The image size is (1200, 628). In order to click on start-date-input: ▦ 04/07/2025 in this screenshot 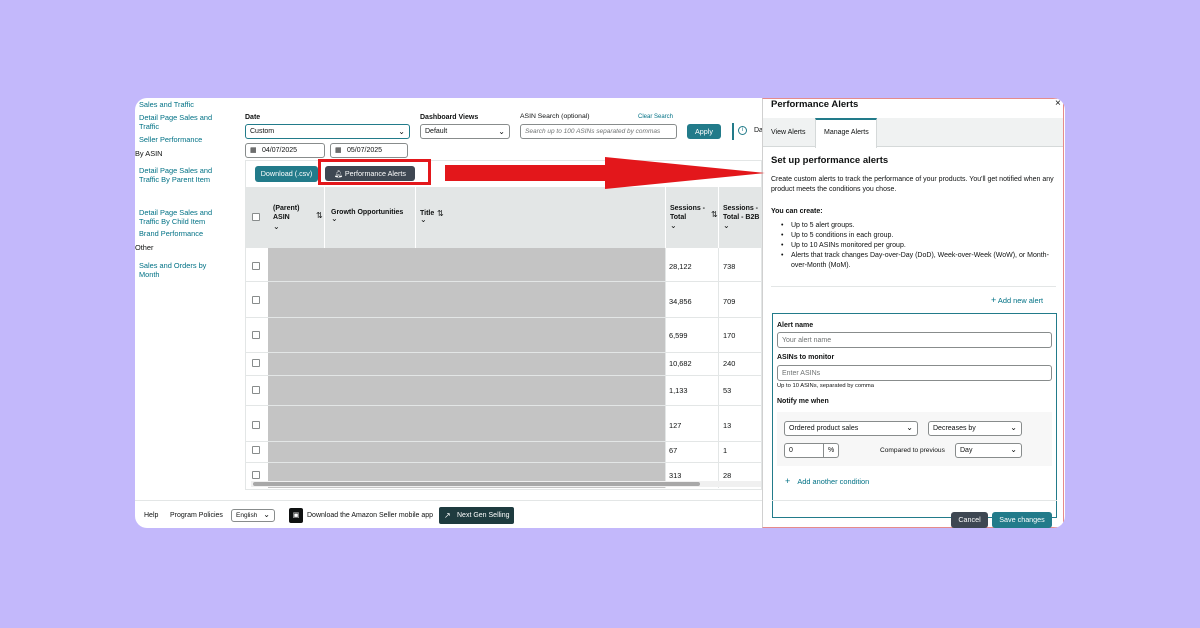, I will do `click(285, 150)`.